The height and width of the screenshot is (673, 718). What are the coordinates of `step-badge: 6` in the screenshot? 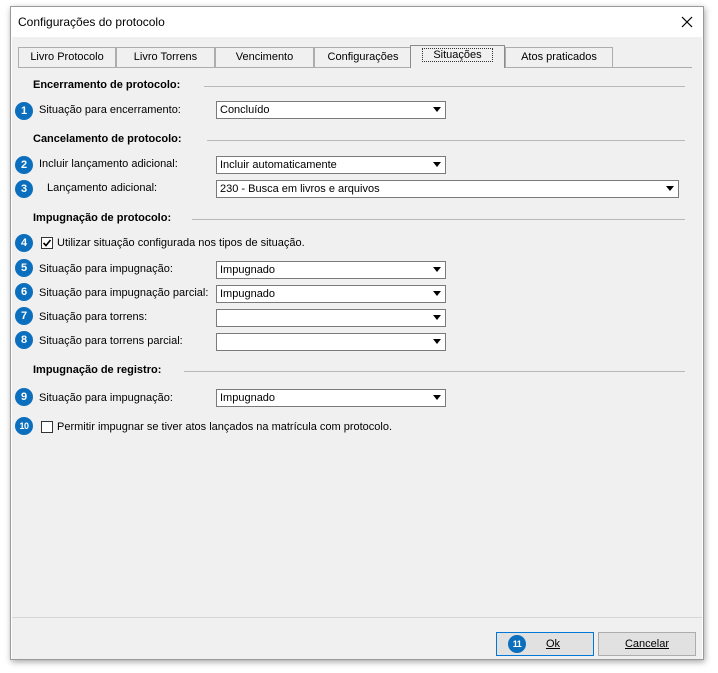 It's located at (24, 292).